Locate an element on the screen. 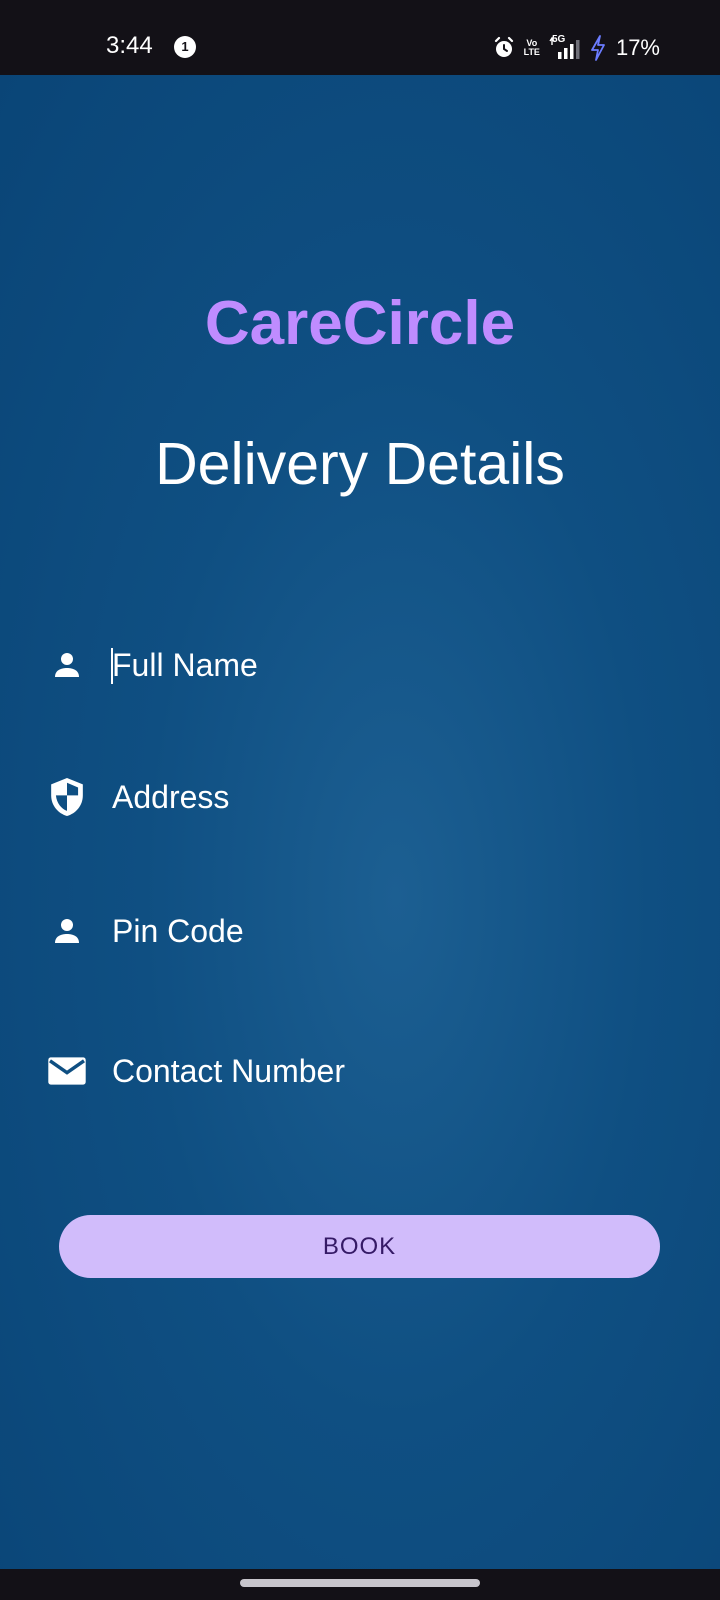 The width and height of the screenshot is (720, 1600). text-cursor is located at coordinates (112, 665).